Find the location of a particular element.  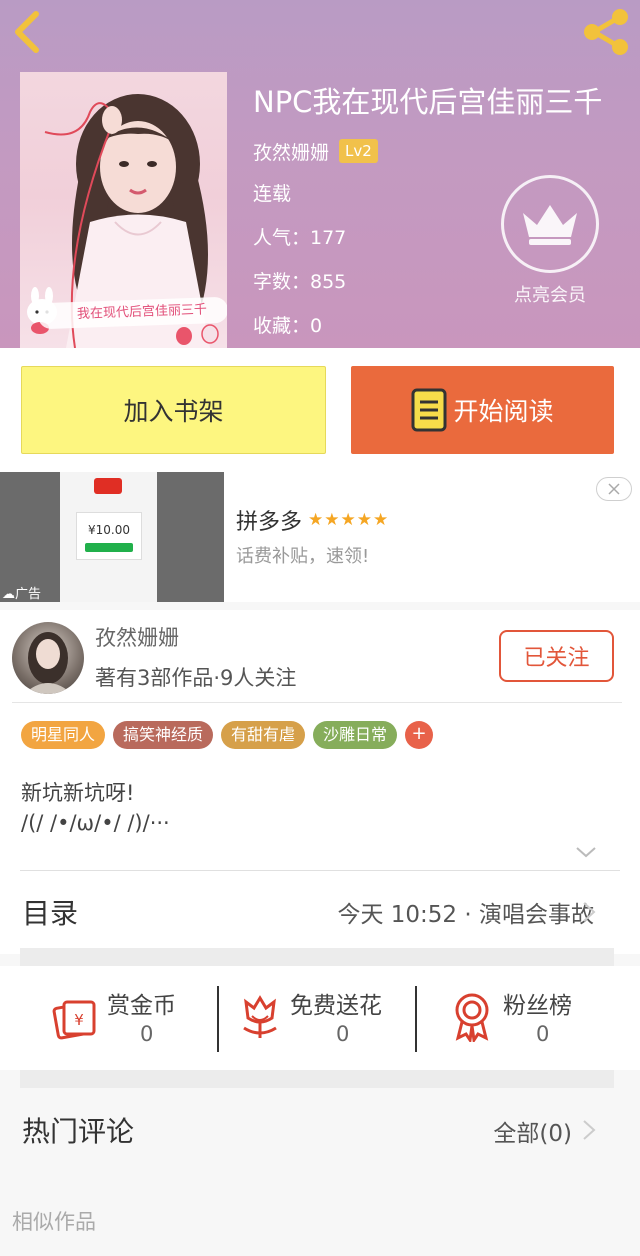

comments-title: 热门评论 is located at coordinates (78, 1131).